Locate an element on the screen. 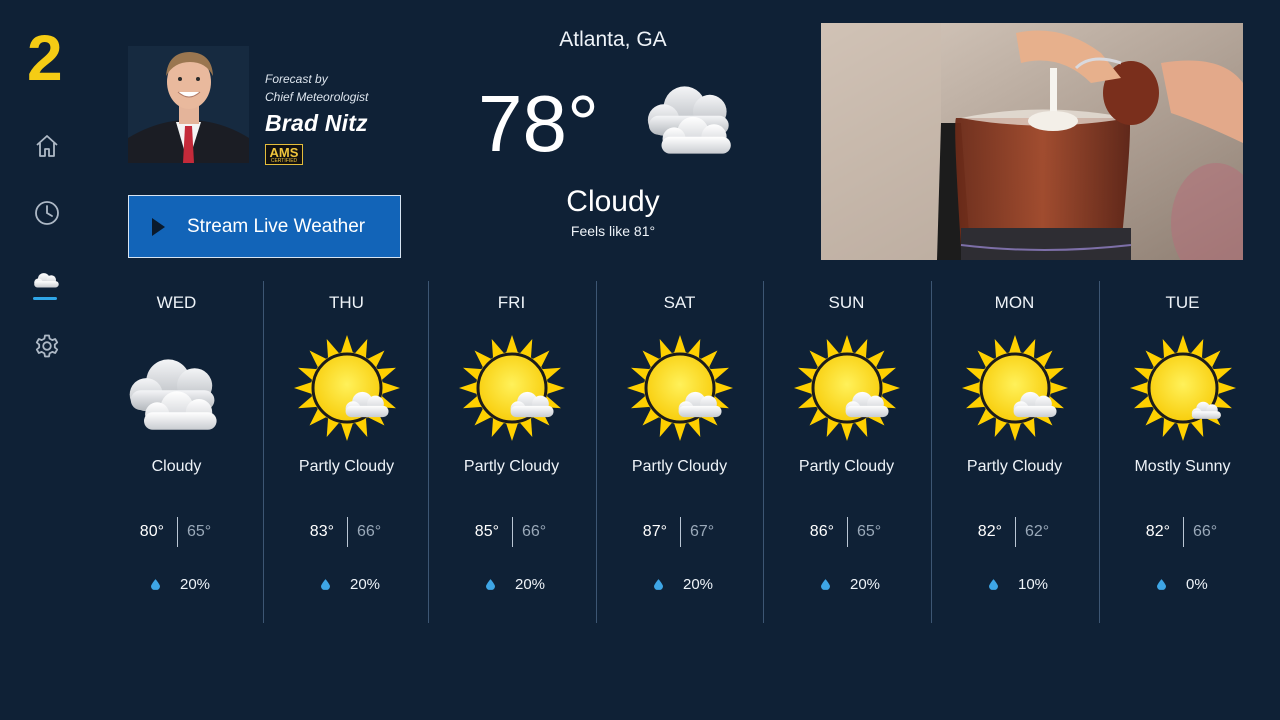 This screenshot has height=720, width=1280. forecast-day: WED Cloudy 80° 65° 20% is located at coordinates (176, 452).